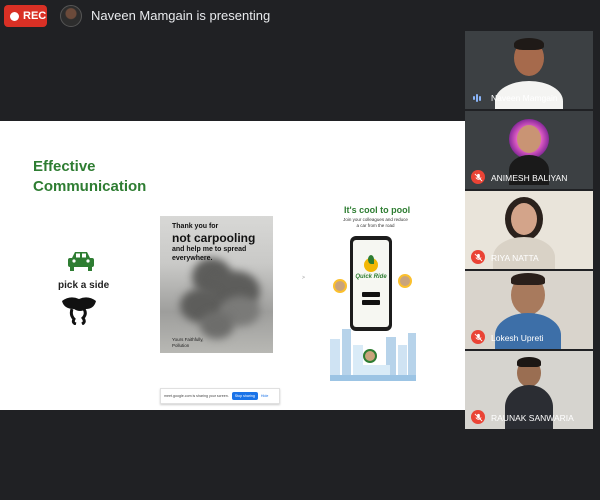  What do you see at coordinates (84, 285) in the screenshot?
I see `pick-side-label: pick a side` at bounding box center [84, 285].